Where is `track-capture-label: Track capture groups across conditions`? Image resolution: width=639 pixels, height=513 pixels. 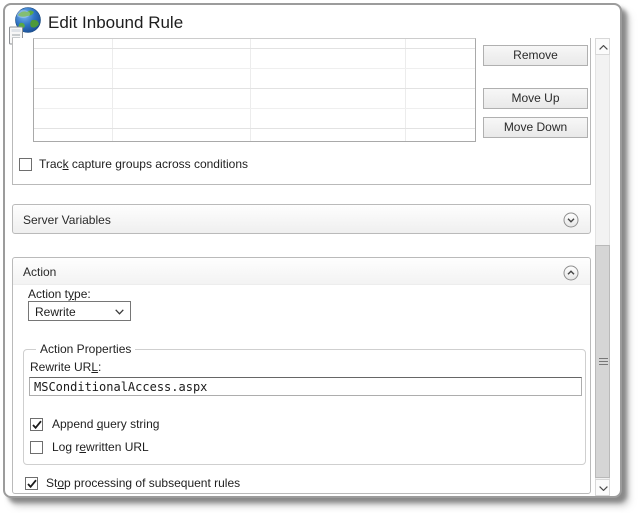 track-capture-label: Track capture groups across conditions is located at coordinates (143, 164).